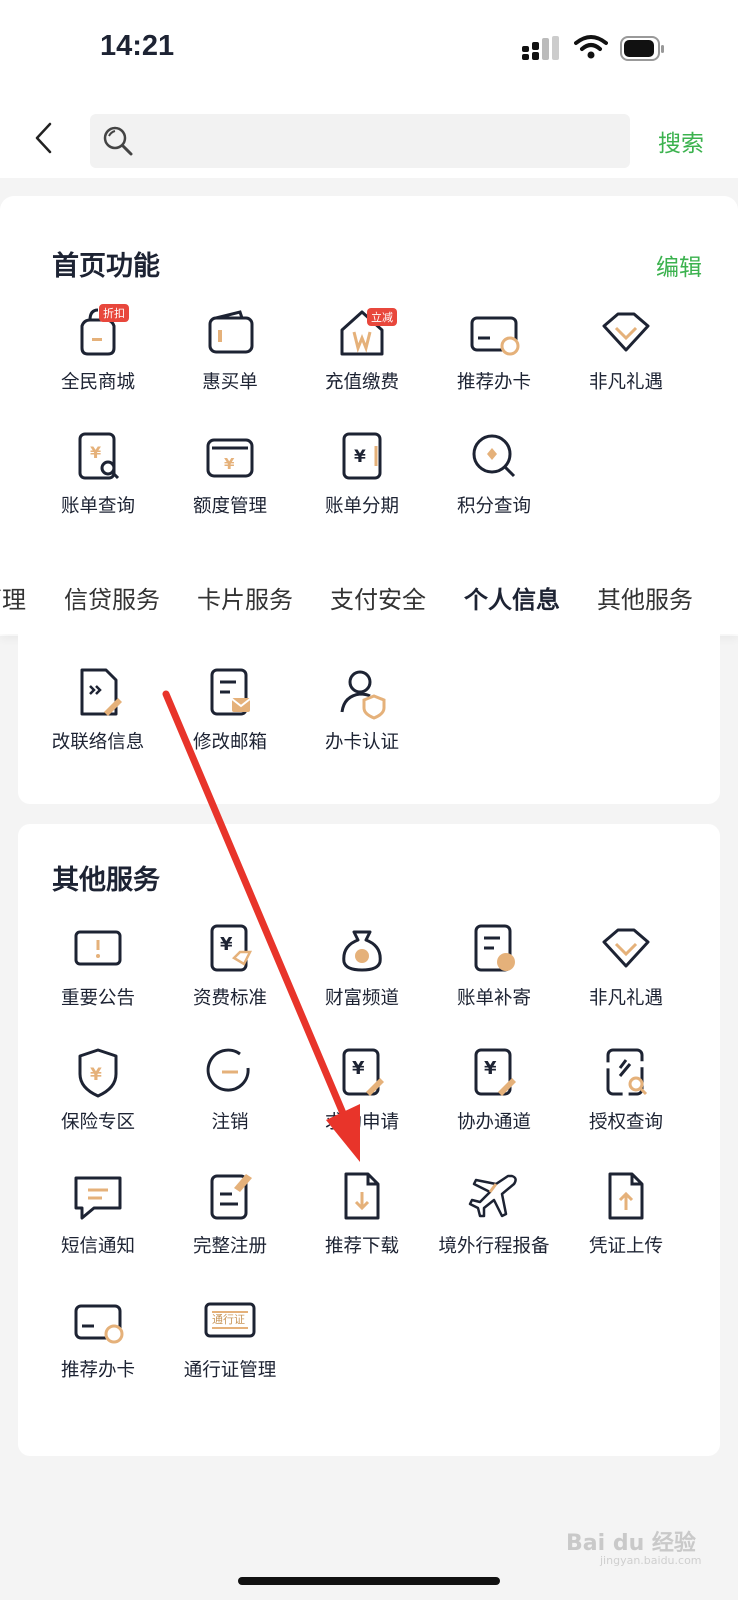  What do you see at coordinates (230, 1370) in the screenshot?
I see `service-label: 通行证管理` at bounding box center [230, 1370].